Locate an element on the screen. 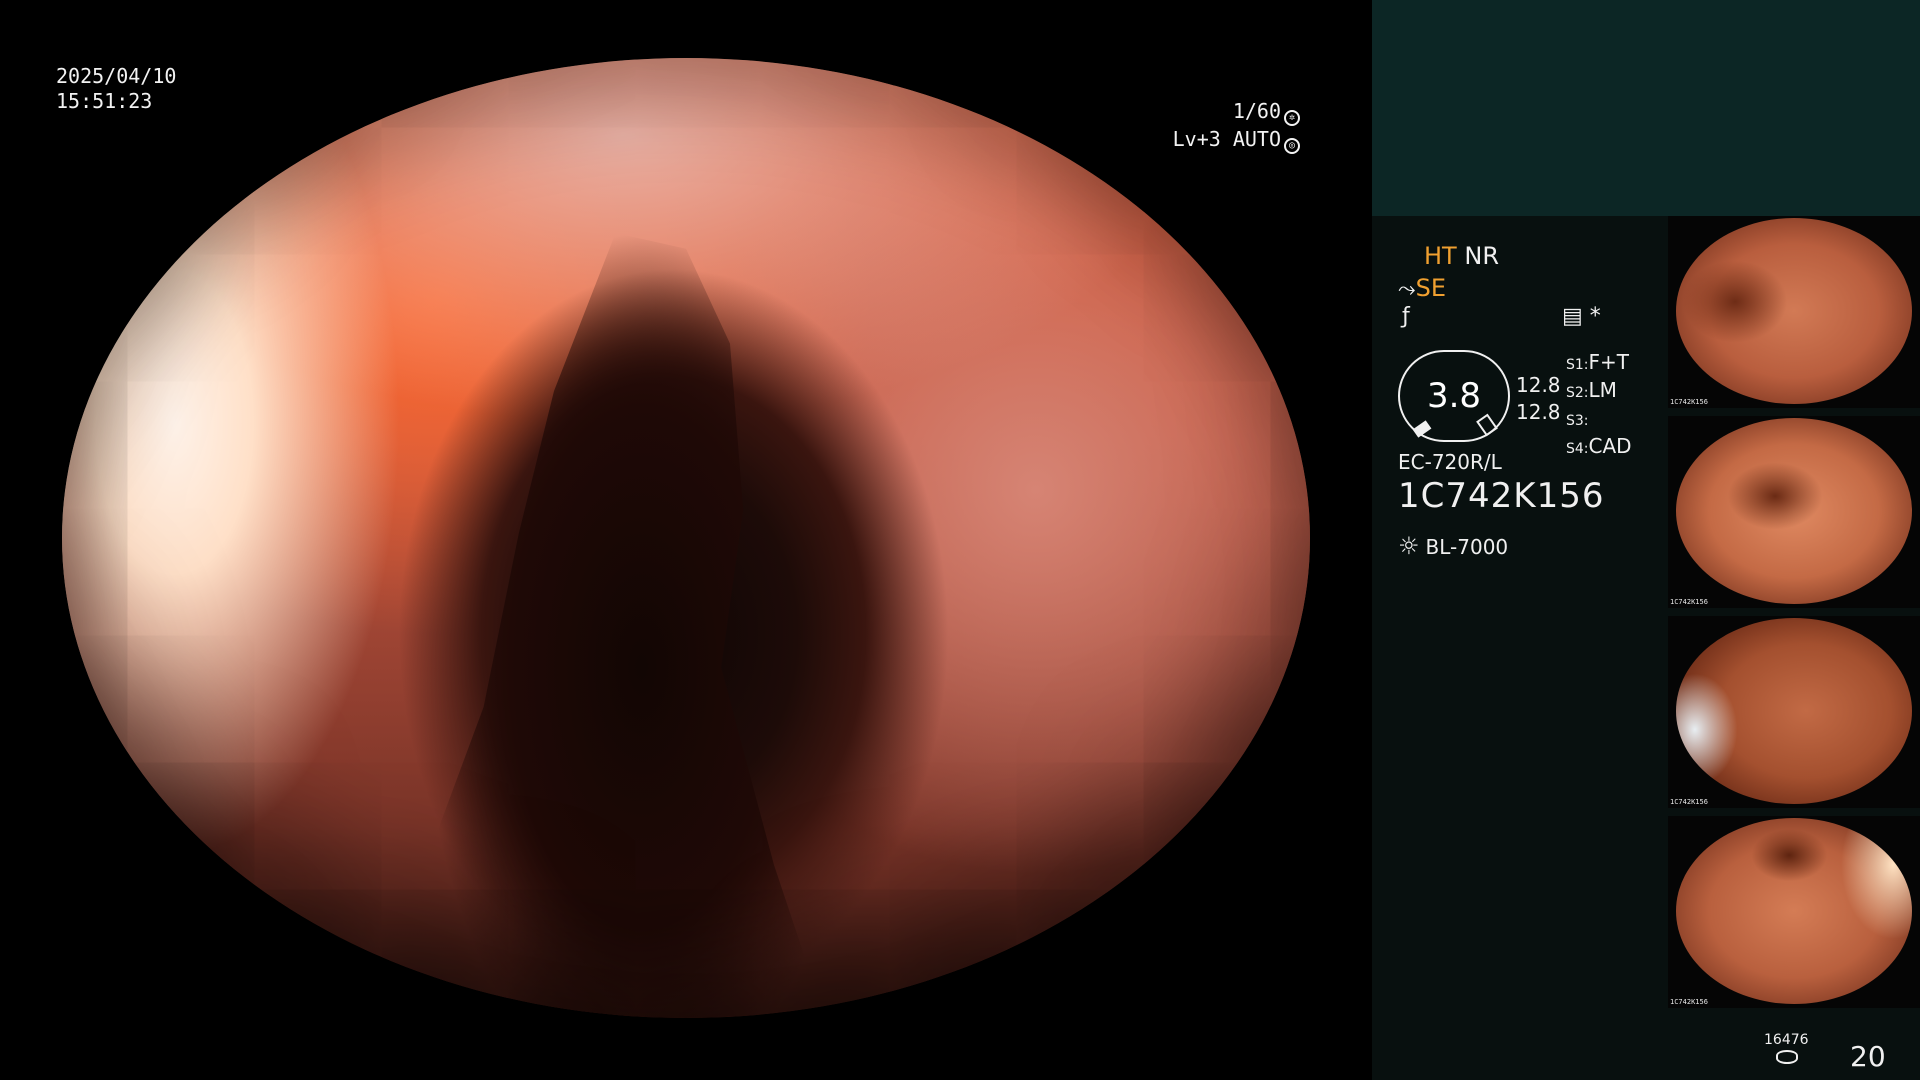 The height and width of the screenshot is (1080, 1920). slot-1: S1:F+T is located at coordinates (1597, 362).